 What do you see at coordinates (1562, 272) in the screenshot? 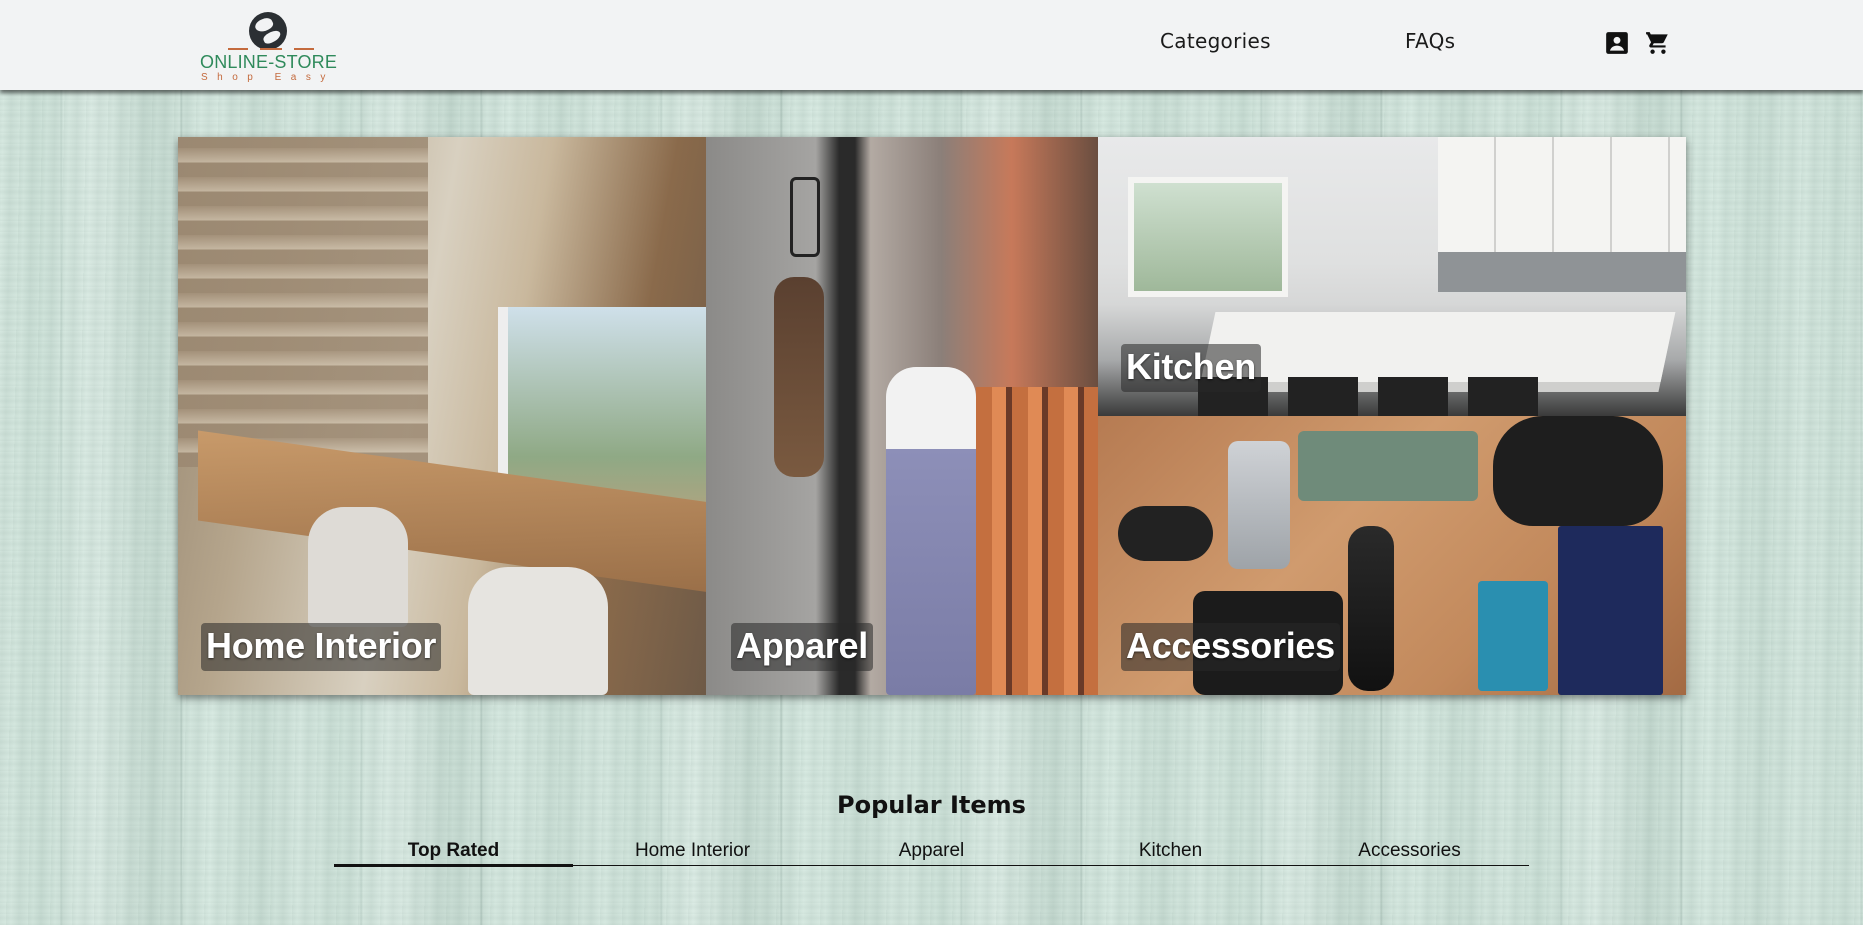
I see `backsplash-image` at bounding box center [1562, 272].